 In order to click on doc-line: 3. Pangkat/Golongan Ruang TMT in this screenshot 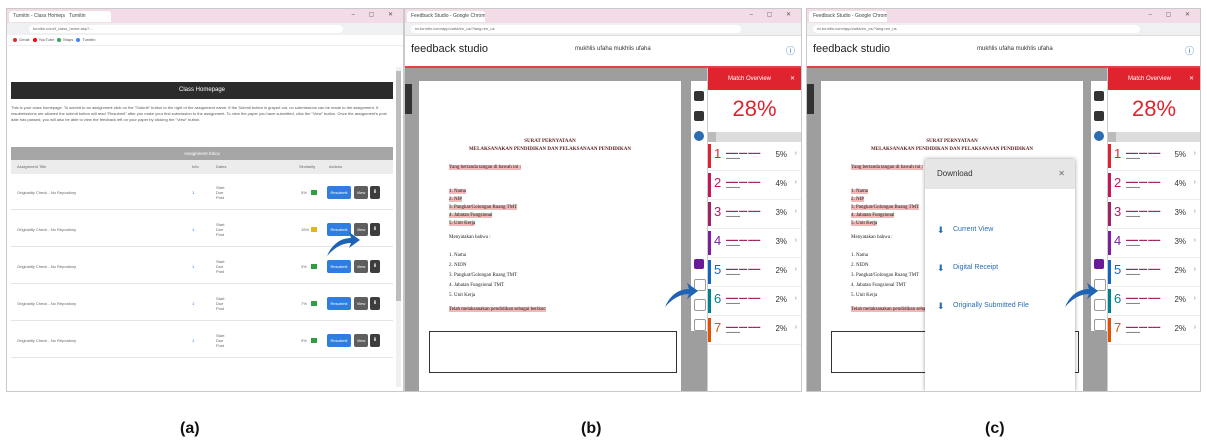, I will do `click(483, 207)`.